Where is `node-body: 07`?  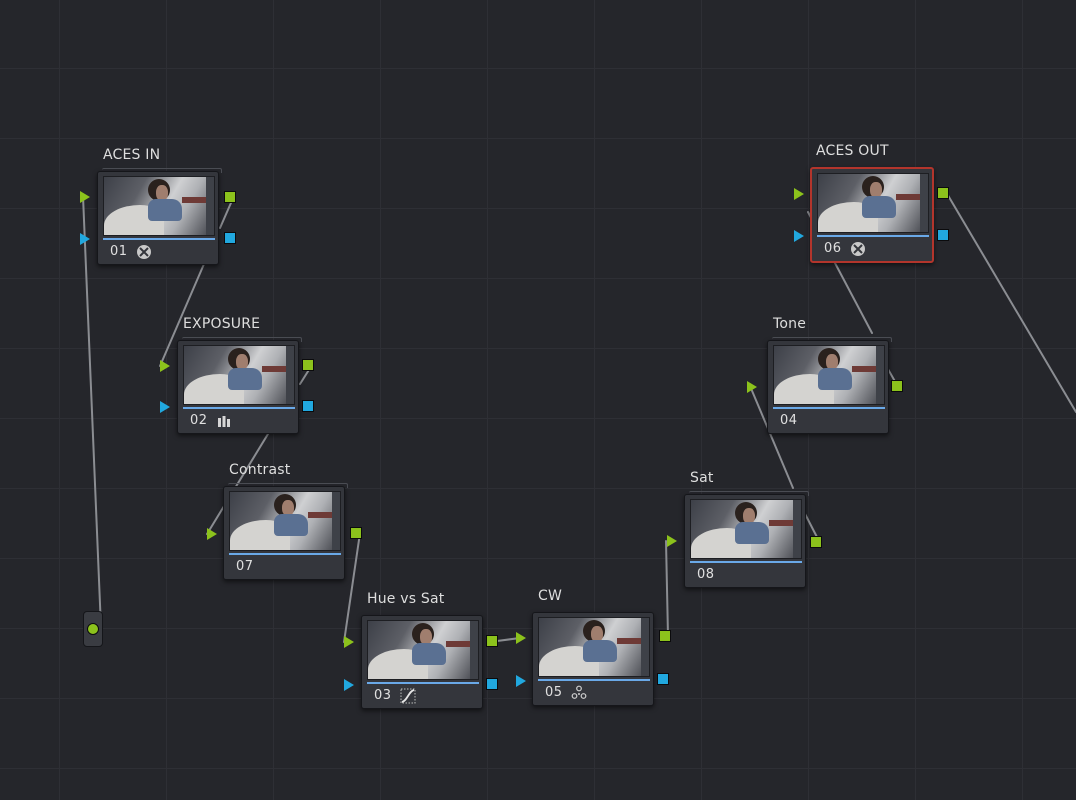 node-body: 07 is located at coordinates (285, 531).